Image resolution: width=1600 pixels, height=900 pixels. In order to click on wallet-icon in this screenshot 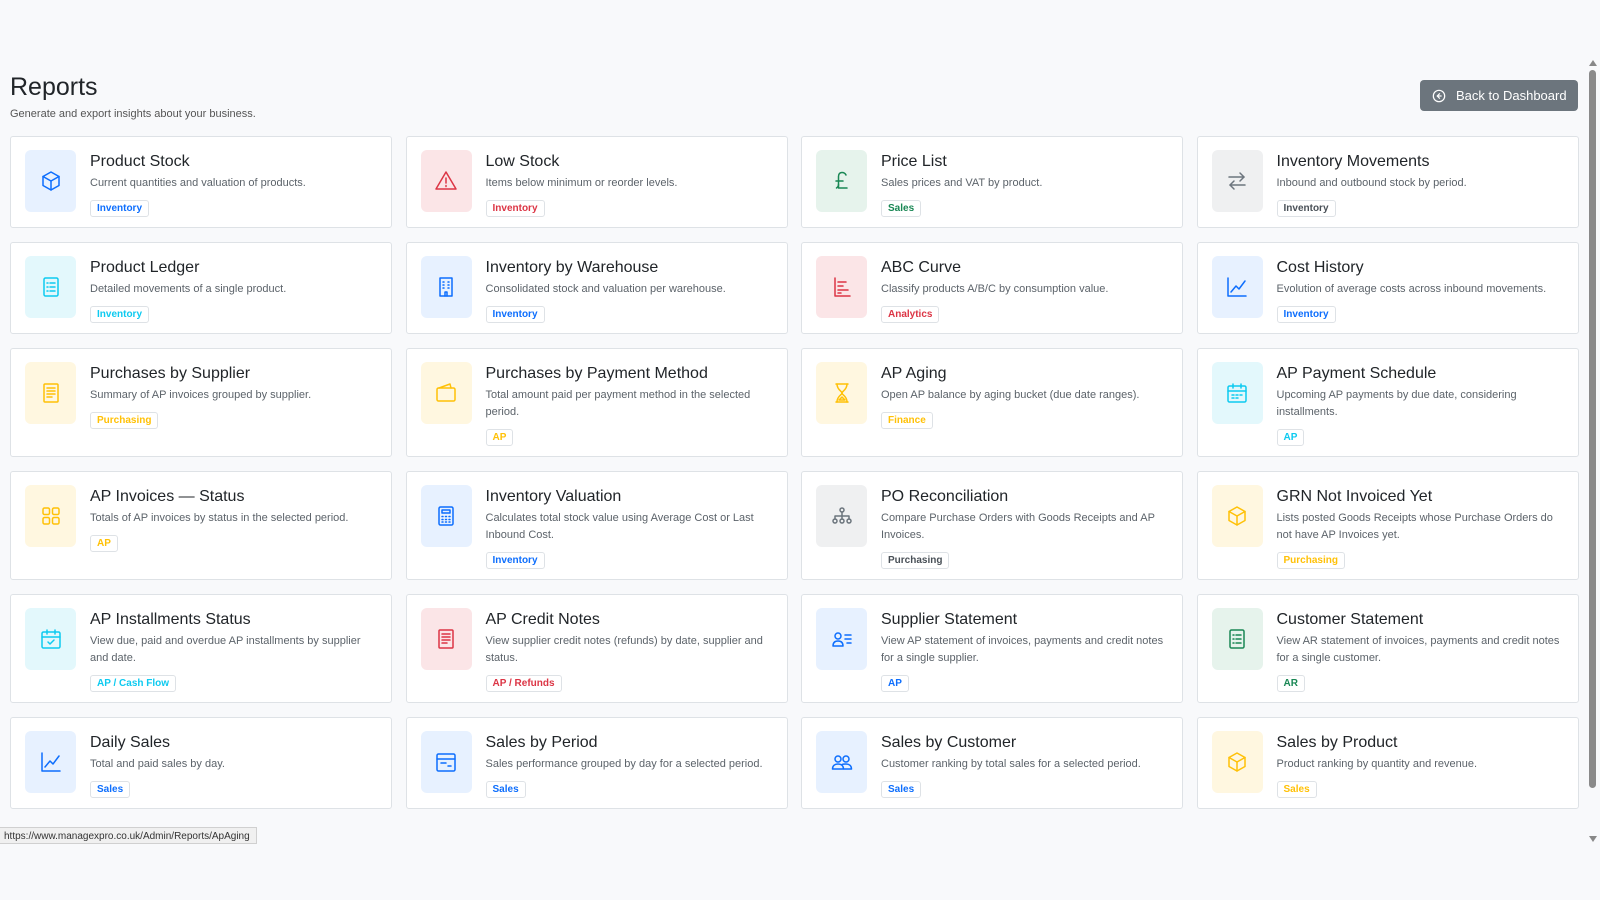, I will do `click(446, 393)`.